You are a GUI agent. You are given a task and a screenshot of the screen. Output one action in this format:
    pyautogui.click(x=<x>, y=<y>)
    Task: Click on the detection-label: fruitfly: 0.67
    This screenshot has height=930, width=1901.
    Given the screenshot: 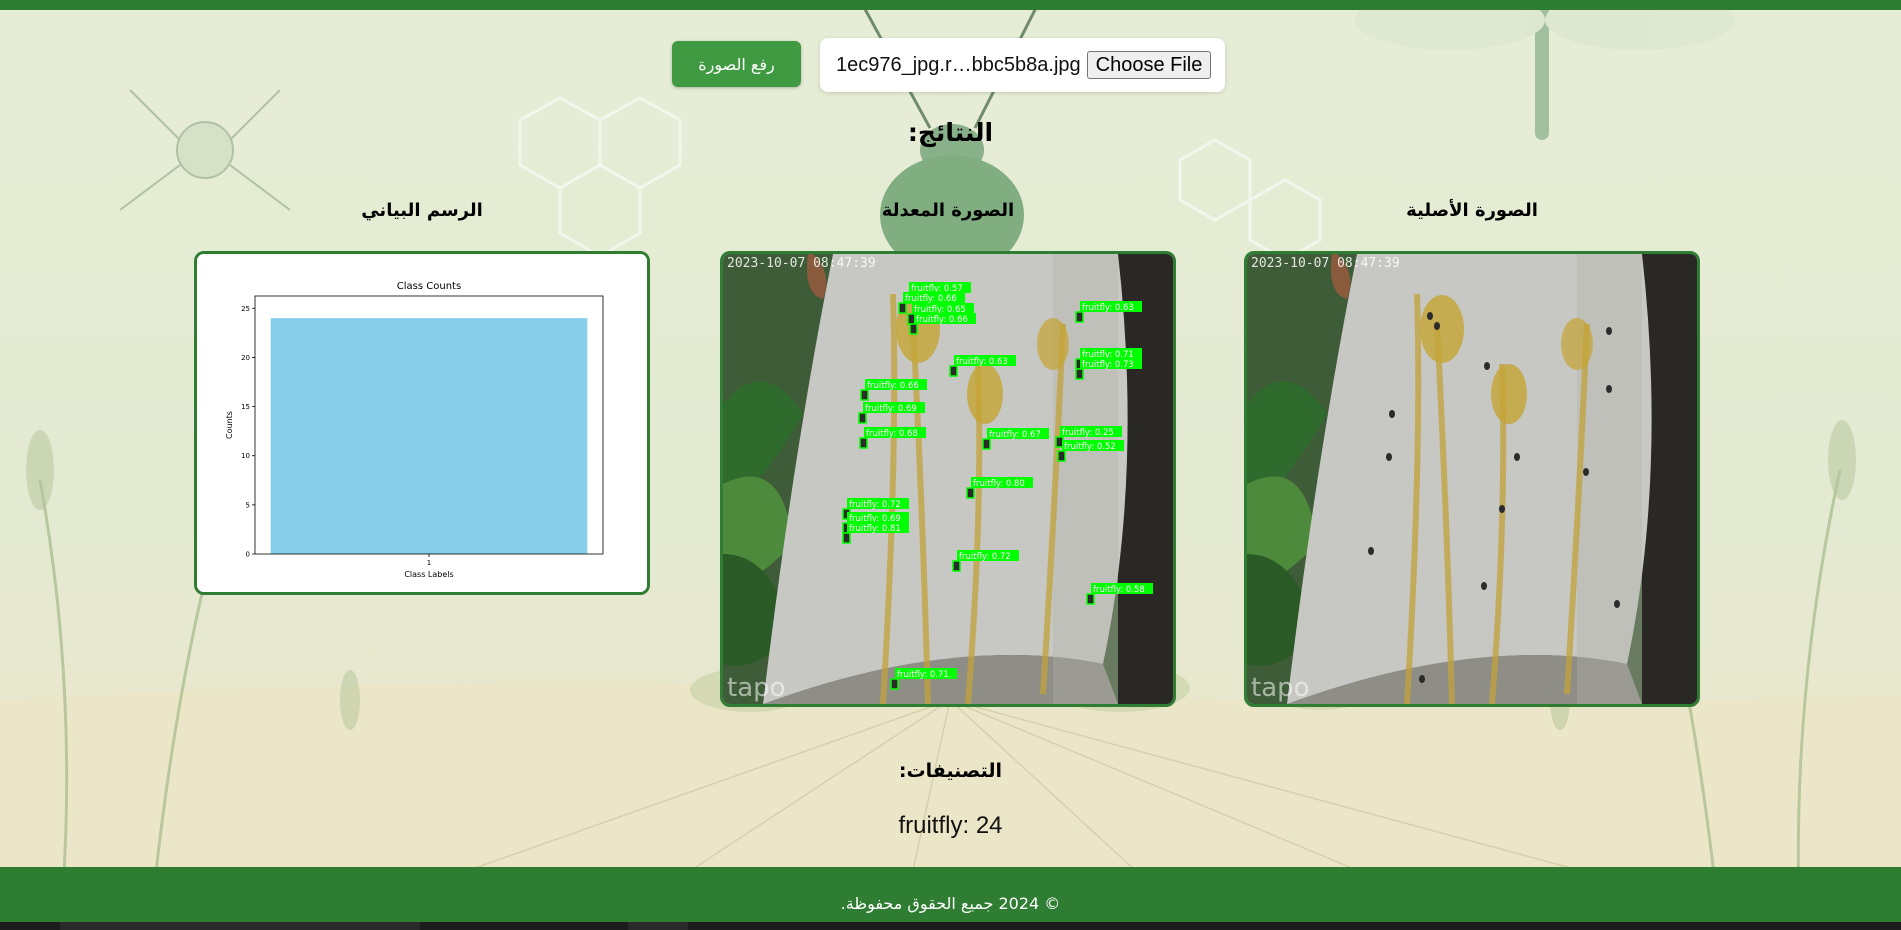 What is the action you would take?
    pyautogui.click(x=1015, y=435)
    